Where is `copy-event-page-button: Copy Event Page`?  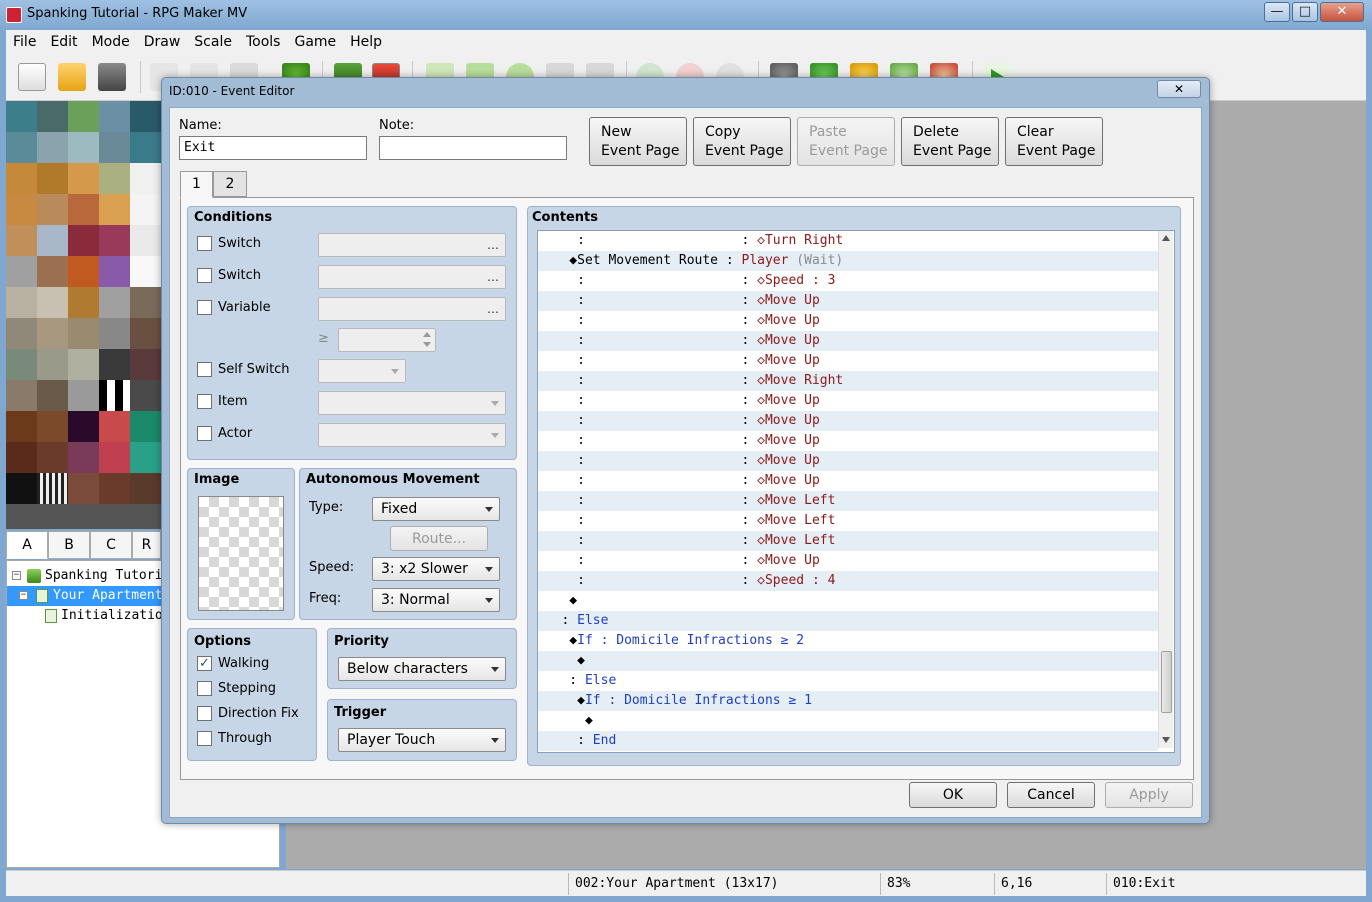
copy-event-page-button: Copy Event Page is located at coordinates (742, 141).